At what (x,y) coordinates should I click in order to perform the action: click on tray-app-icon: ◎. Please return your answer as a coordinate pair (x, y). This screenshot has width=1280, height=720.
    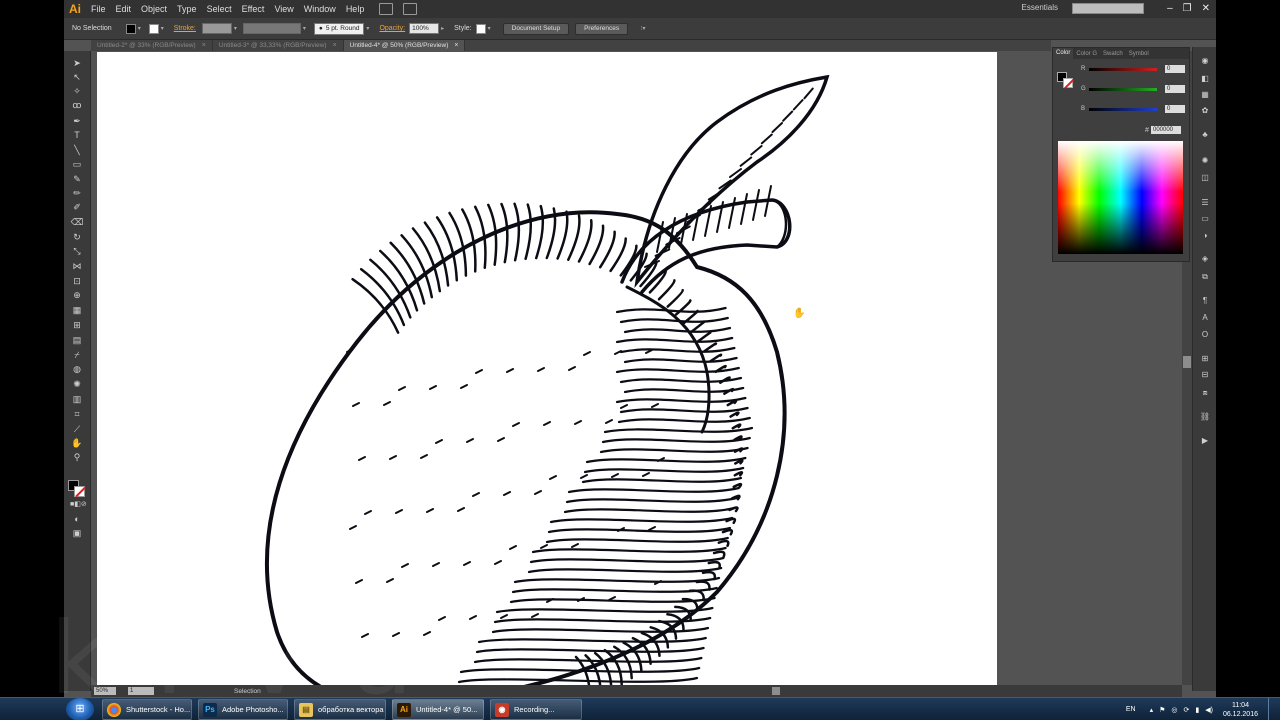
    Looking at the image, I should click on (1174, 710).